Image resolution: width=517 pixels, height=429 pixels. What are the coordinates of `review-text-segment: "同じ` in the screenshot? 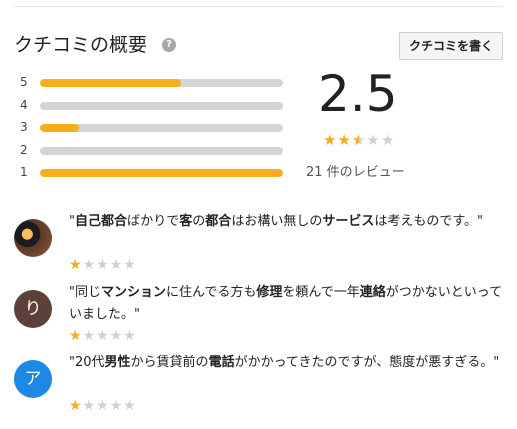 It's located at (85, 292).